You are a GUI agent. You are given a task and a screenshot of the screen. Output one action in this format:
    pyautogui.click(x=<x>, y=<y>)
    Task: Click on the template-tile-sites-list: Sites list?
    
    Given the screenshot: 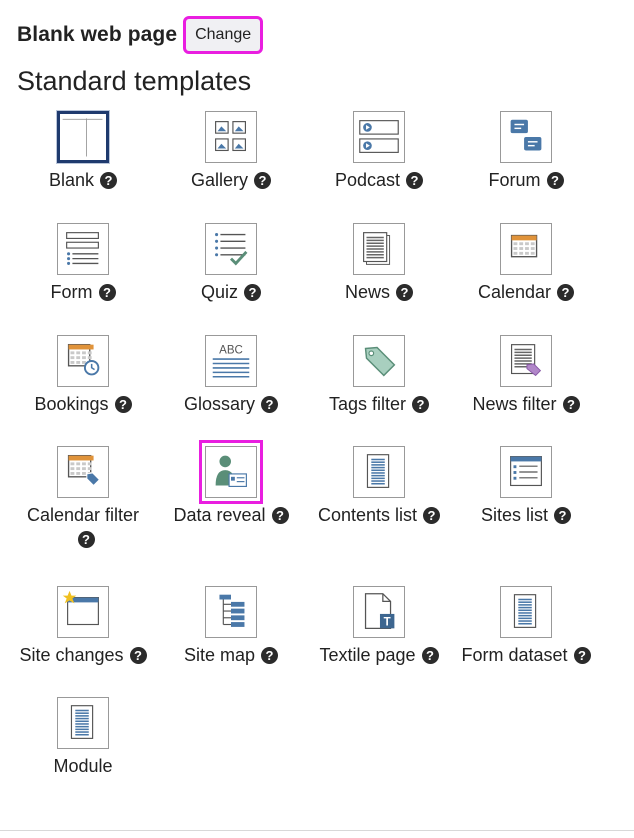 What is the action you would take?
    pyautogui.click(x=526, y=486)
    